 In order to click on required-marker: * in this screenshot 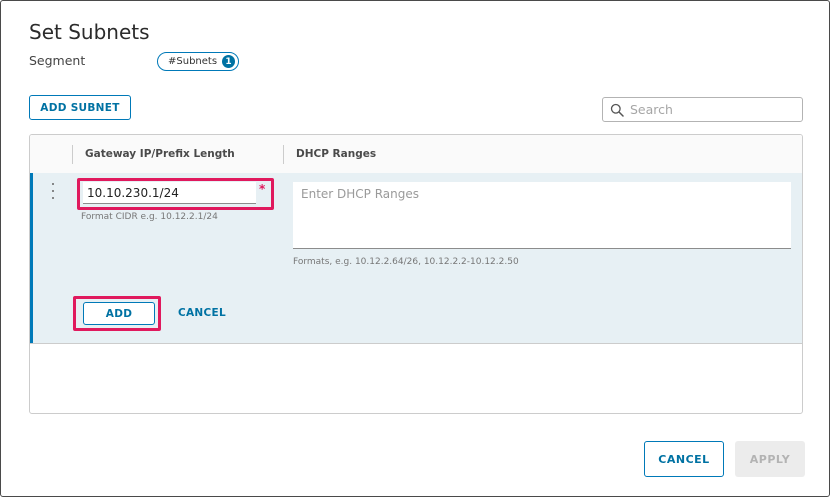, I will do `click(262, 189)`.